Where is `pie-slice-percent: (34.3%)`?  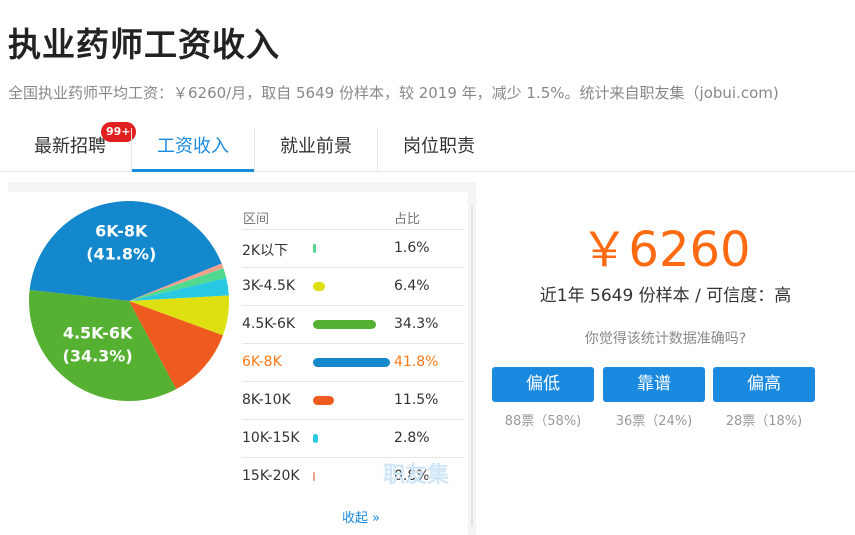 pie-slice-percent: (34.3%) is located at coordinates (98, 355).